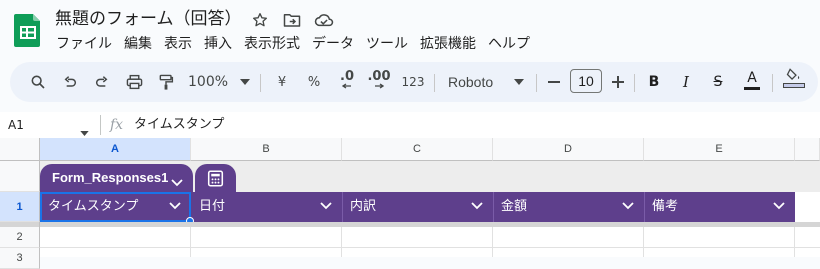 The height and width of the screenshot is (269, 820). I want to click on increase-decimal-button: .00, so click(379, 80).